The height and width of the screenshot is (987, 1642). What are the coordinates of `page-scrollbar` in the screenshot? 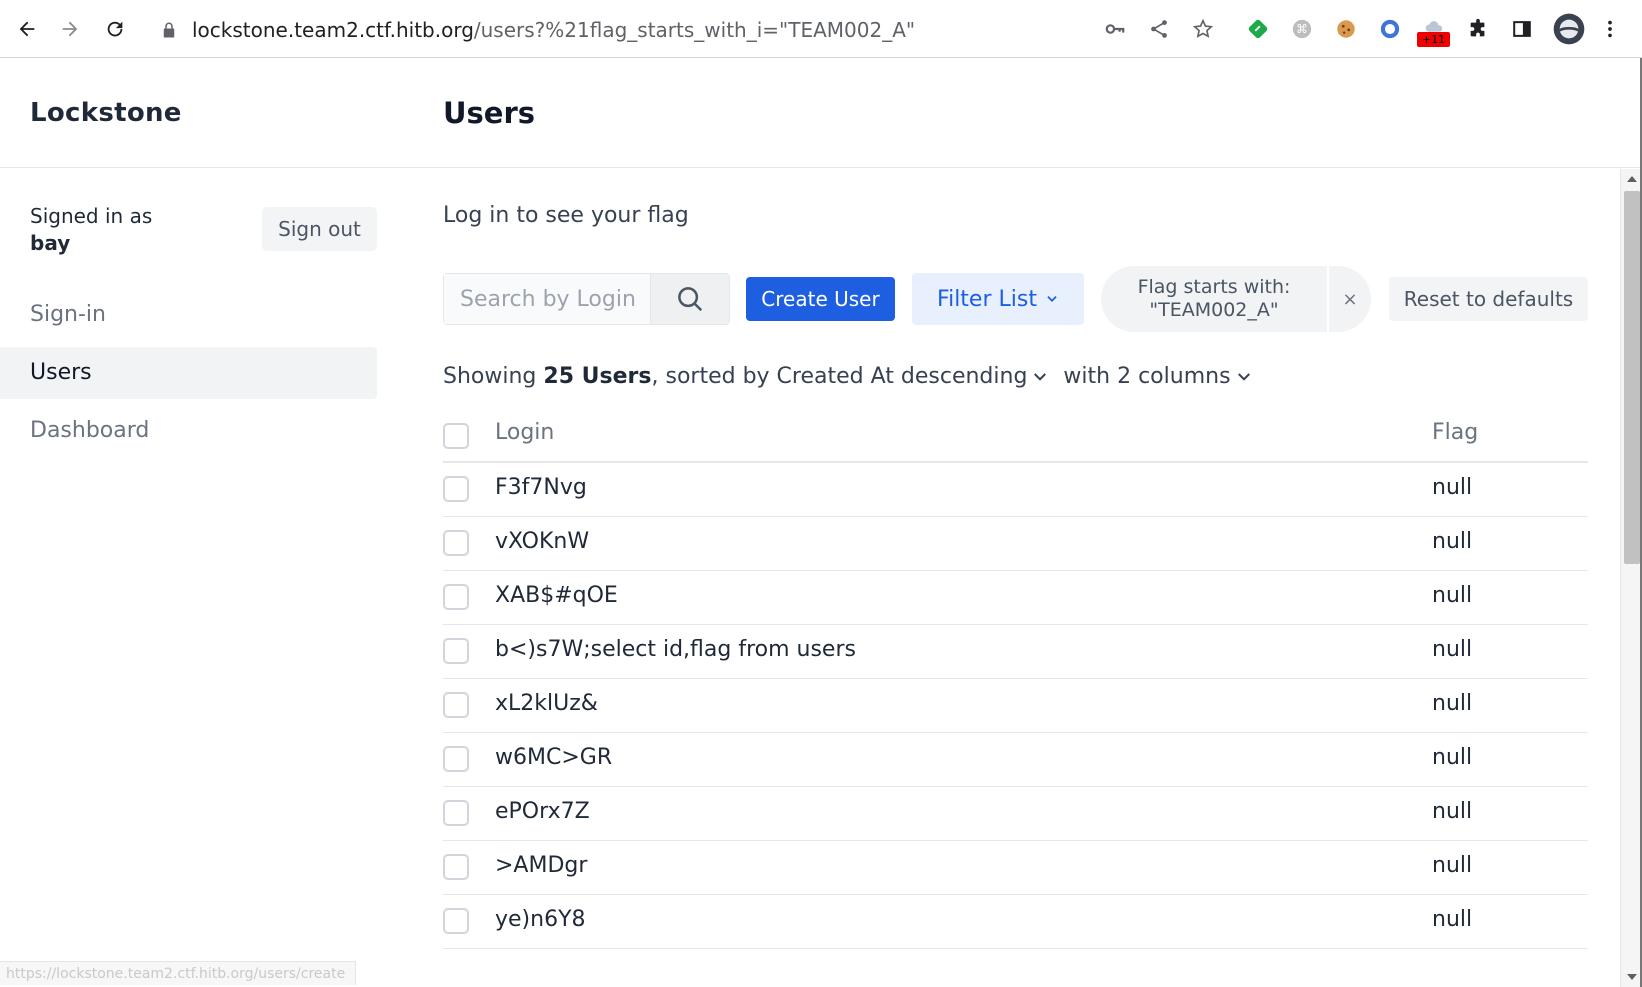 It's located at (1631, 578).